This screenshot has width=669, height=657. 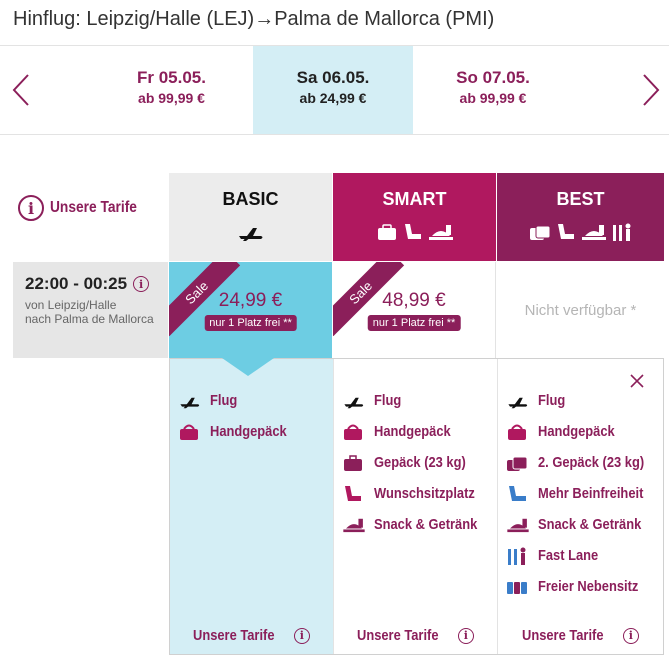 I want to click on tariff-info-link: i Unsere Tarife, so click(x=84, y=208).